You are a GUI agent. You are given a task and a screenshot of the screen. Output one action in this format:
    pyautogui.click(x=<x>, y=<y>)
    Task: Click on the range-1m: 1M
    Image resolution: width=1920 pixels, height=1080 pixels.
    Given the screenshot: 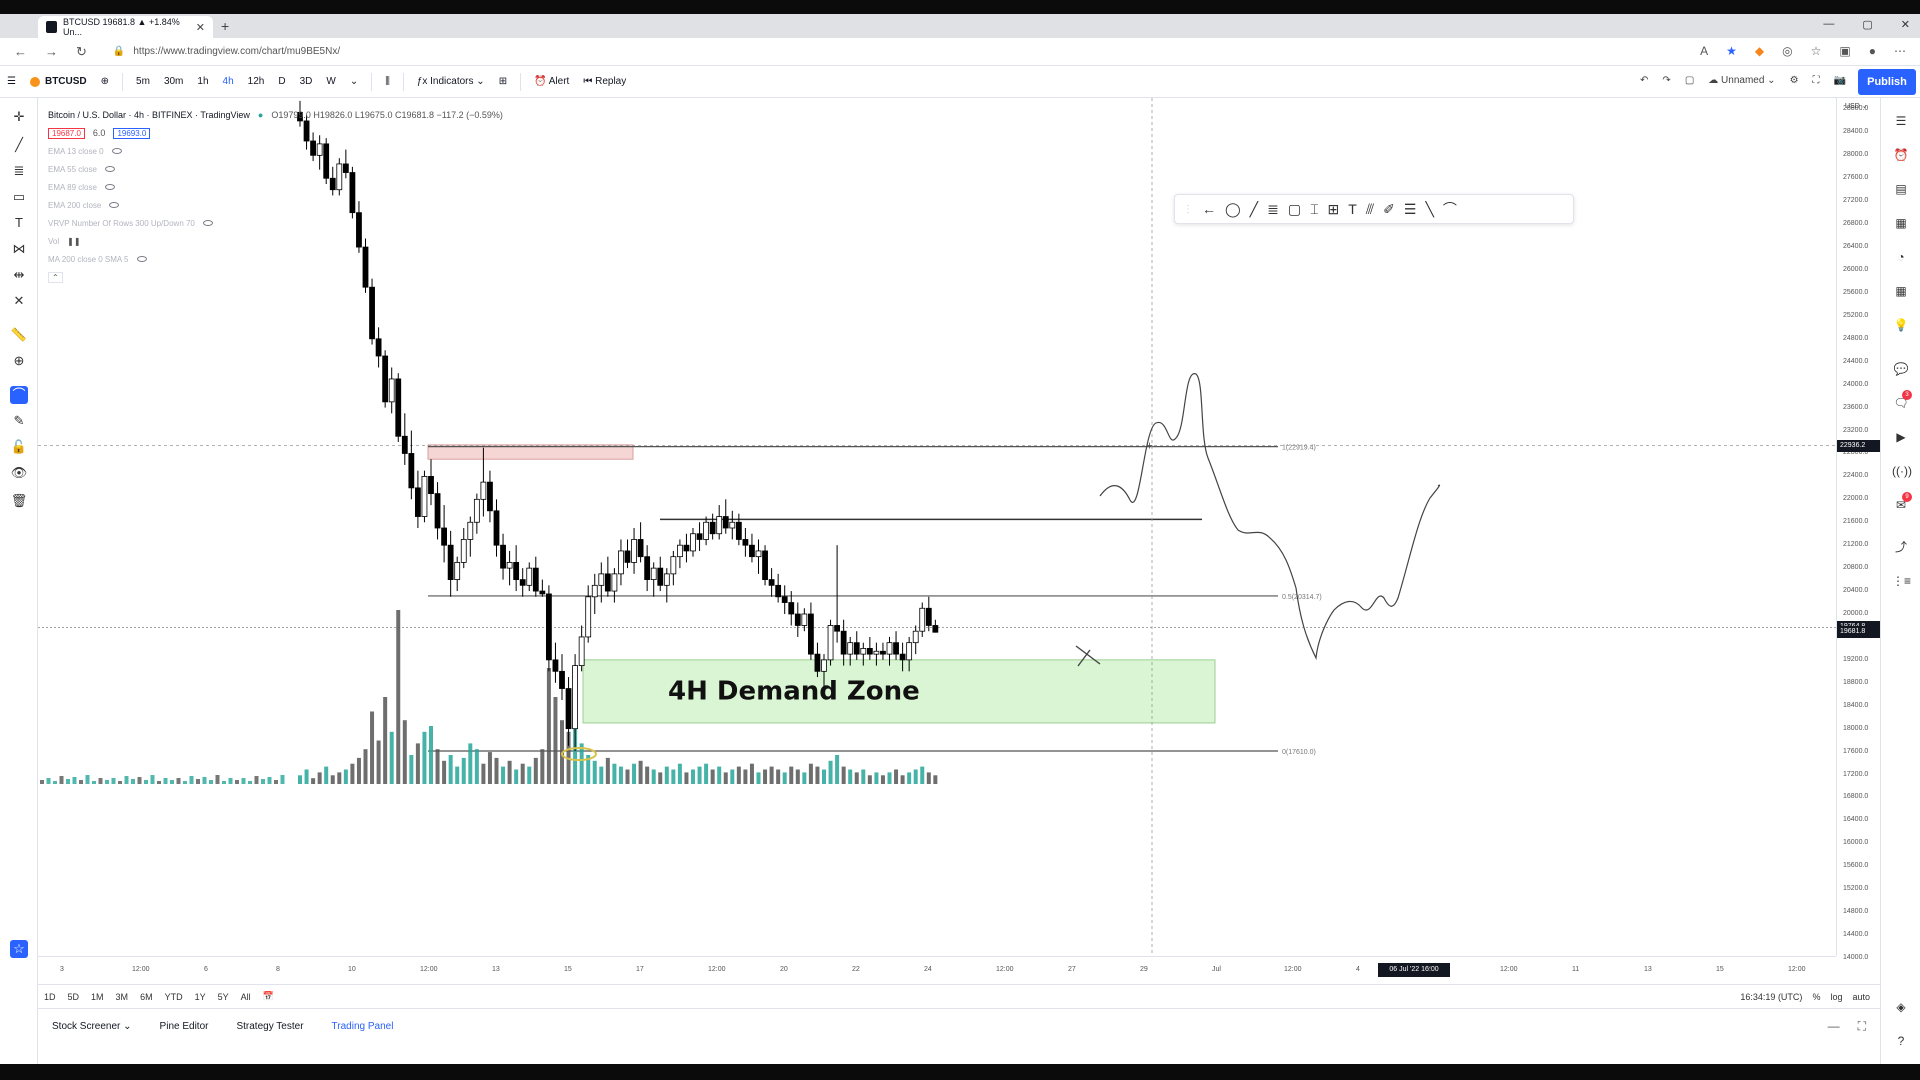 What is the action you would take?
    pyautogui.click(x=97, y=997)
    